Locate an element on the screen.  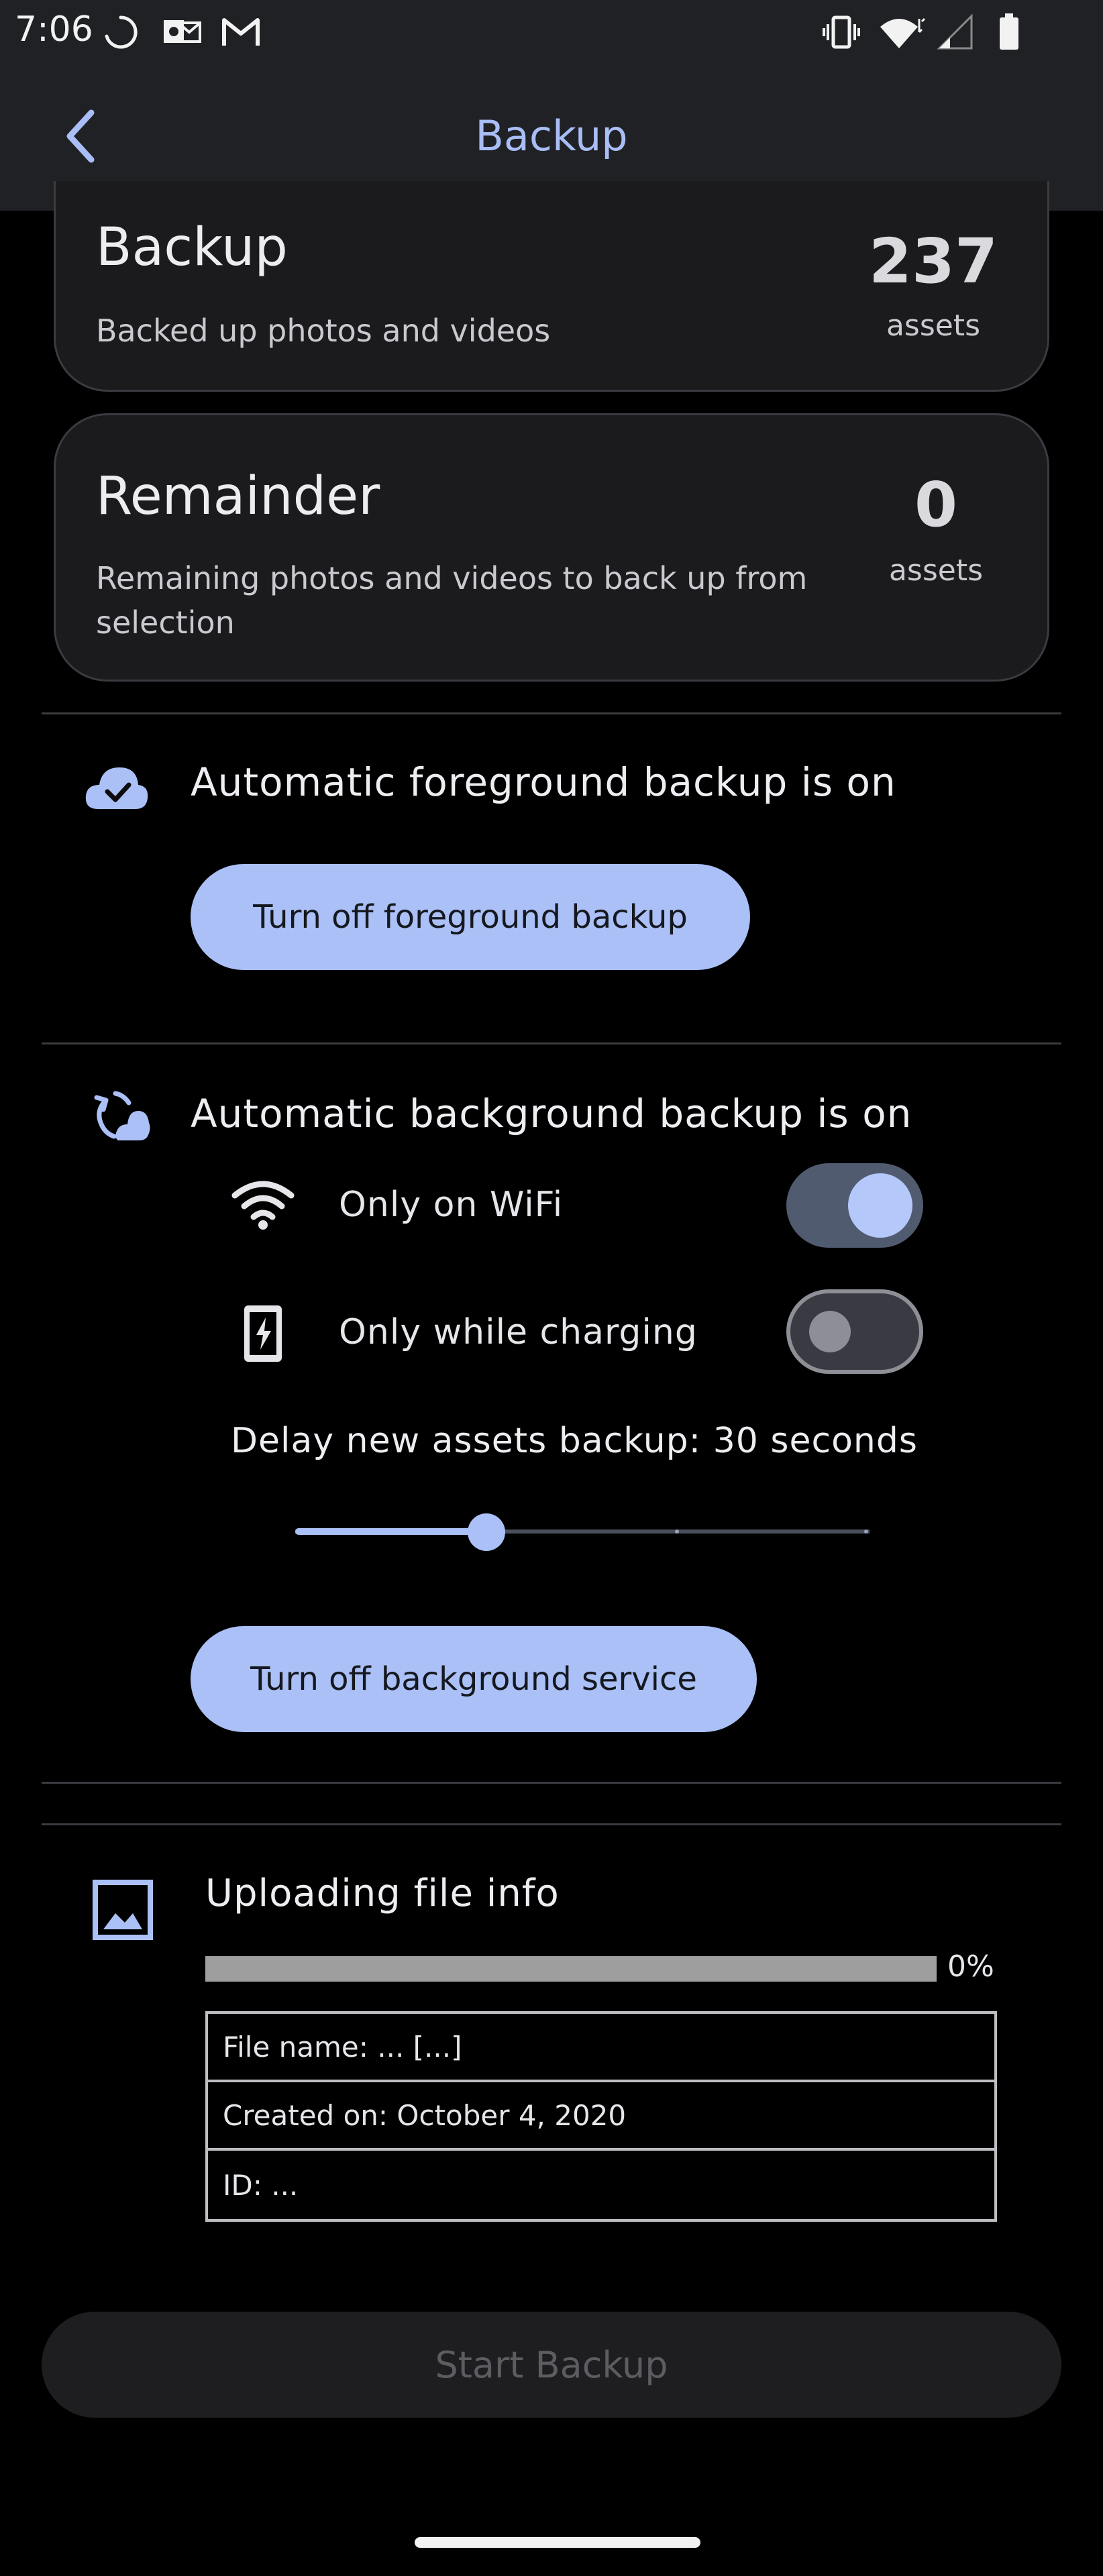
loading-icon is located at coordinates (121, 33).